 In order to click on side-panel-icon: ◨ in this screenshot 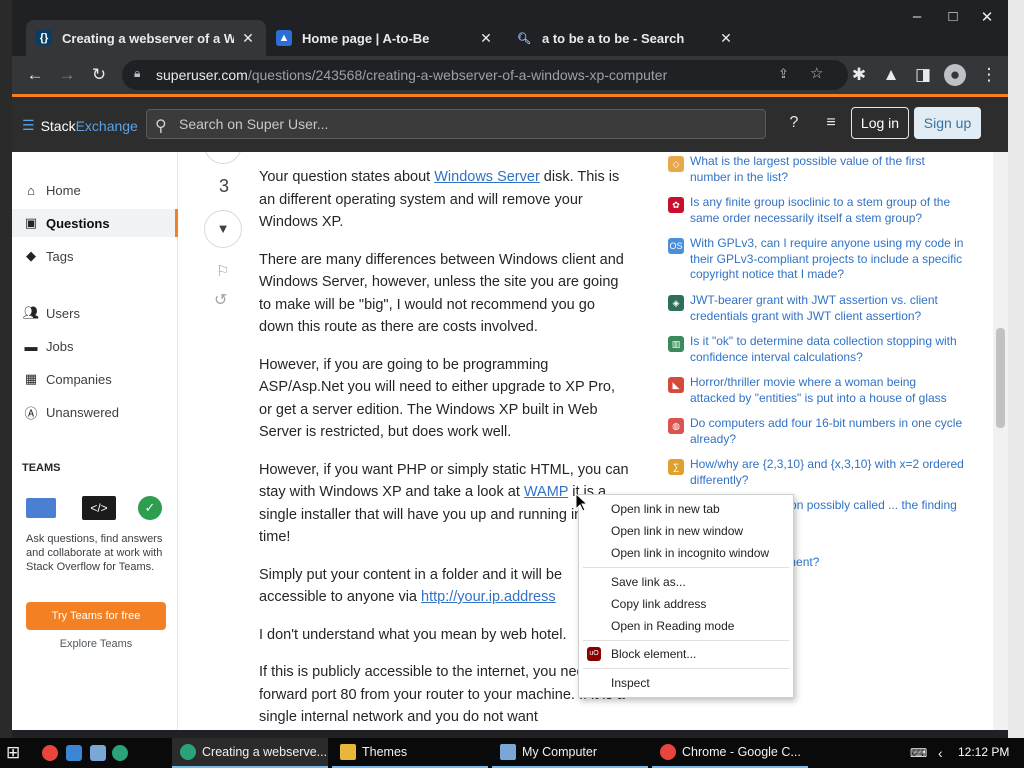, I will do `click(923, 75)`.